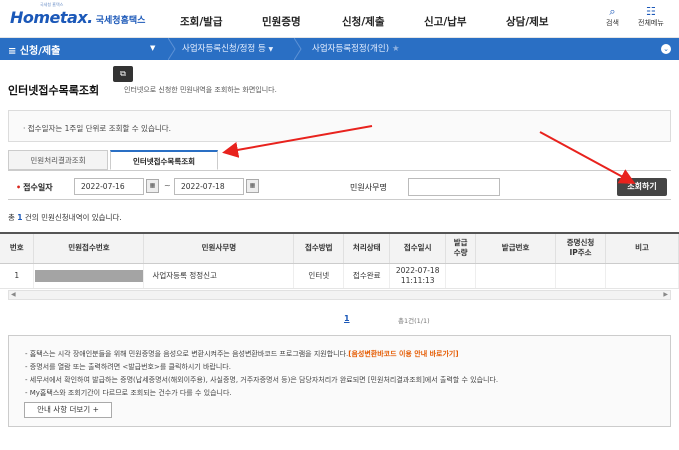 This screenshot has width=679, height=450. What do you see at coordinates (68, 410) in the screenshot?
I see `more-guide-button: 안내 사항 더보기 +` at bounding box center [68, 410].